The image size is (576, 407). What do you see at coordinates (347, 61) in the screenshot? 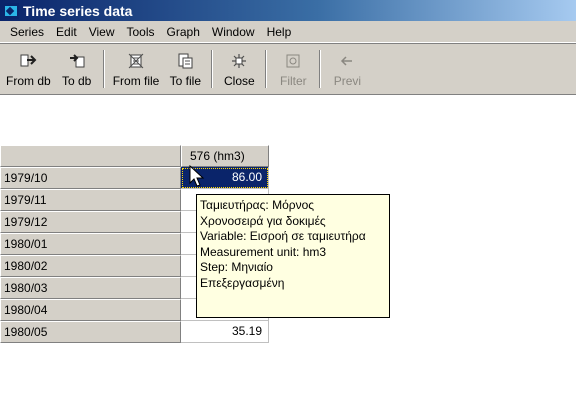
I see `previous-arrow-icon` at bounding box center [347, 61].